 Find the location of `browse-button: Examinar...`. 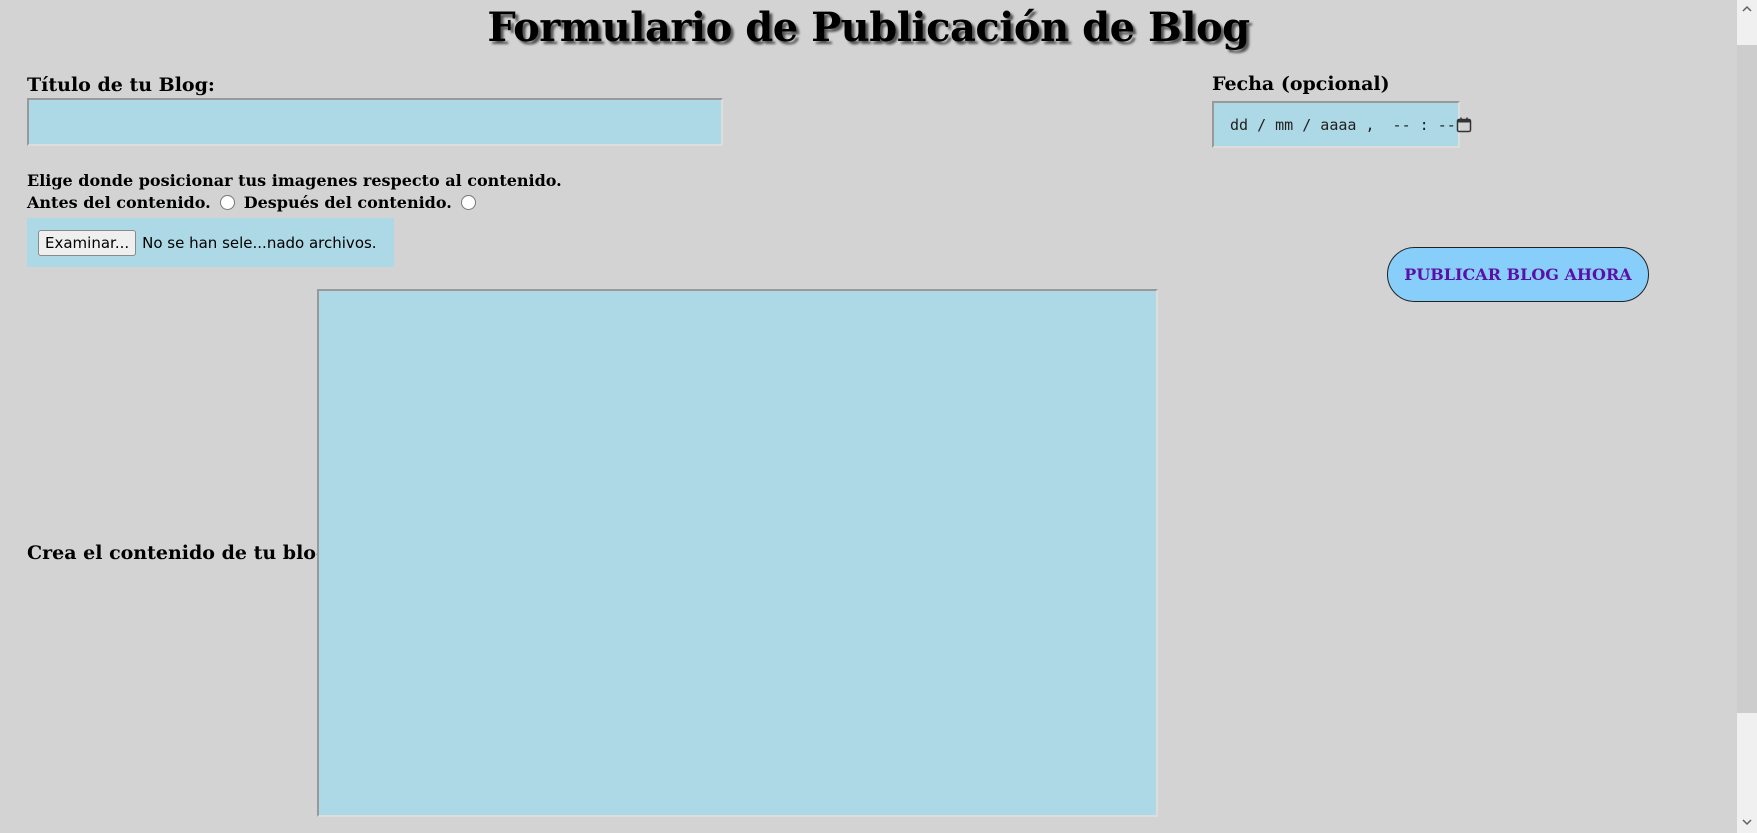

browse-button: Examinar... is located at coordinates (87, 242).